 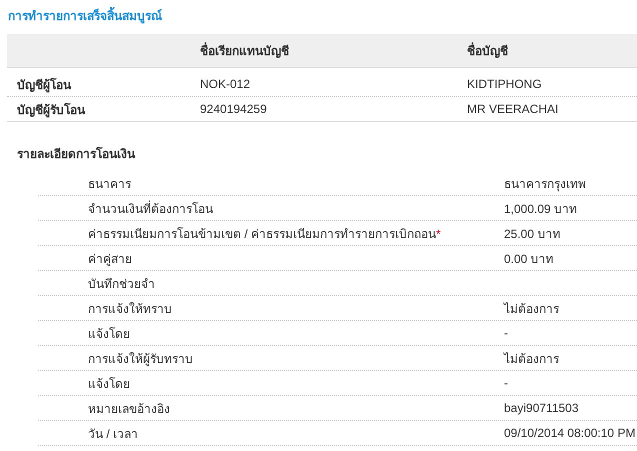 I want to click on table-cell-text: 9240194259, so click(x=234, y=109).